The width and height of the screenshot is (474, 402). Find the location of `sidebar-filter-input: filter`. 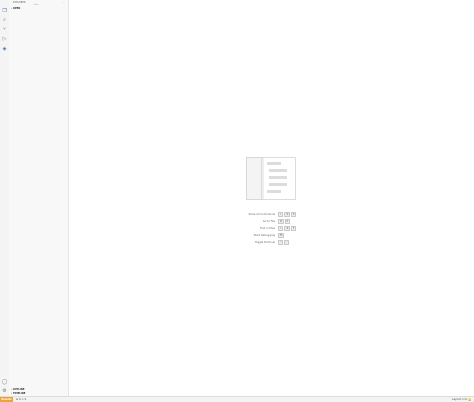

sidebar-filter-input: filter is located at coordinates (49, 6).